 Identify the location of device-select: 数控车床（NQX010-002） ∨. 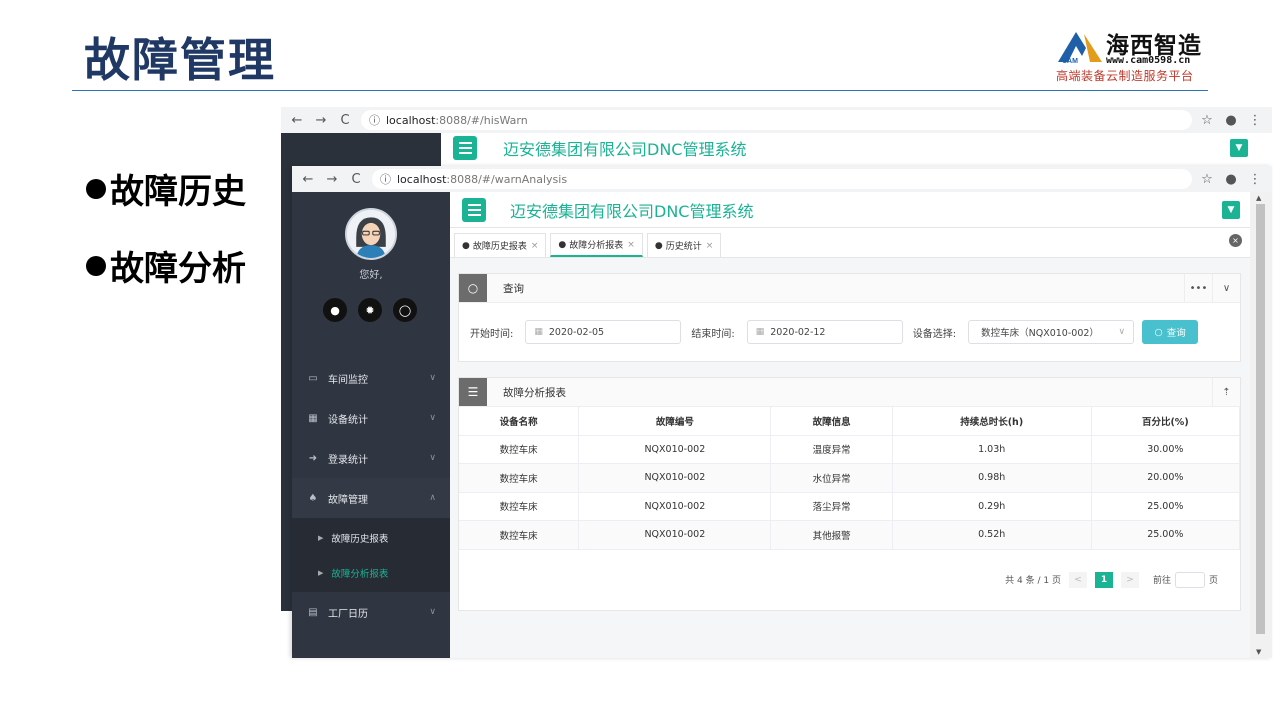
(1051, 332).